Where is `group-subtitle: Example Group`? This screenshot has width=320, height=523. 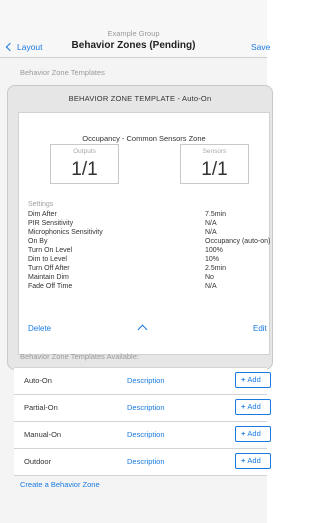
group-subtitle: Example Group is located at coordinates (133, 33).